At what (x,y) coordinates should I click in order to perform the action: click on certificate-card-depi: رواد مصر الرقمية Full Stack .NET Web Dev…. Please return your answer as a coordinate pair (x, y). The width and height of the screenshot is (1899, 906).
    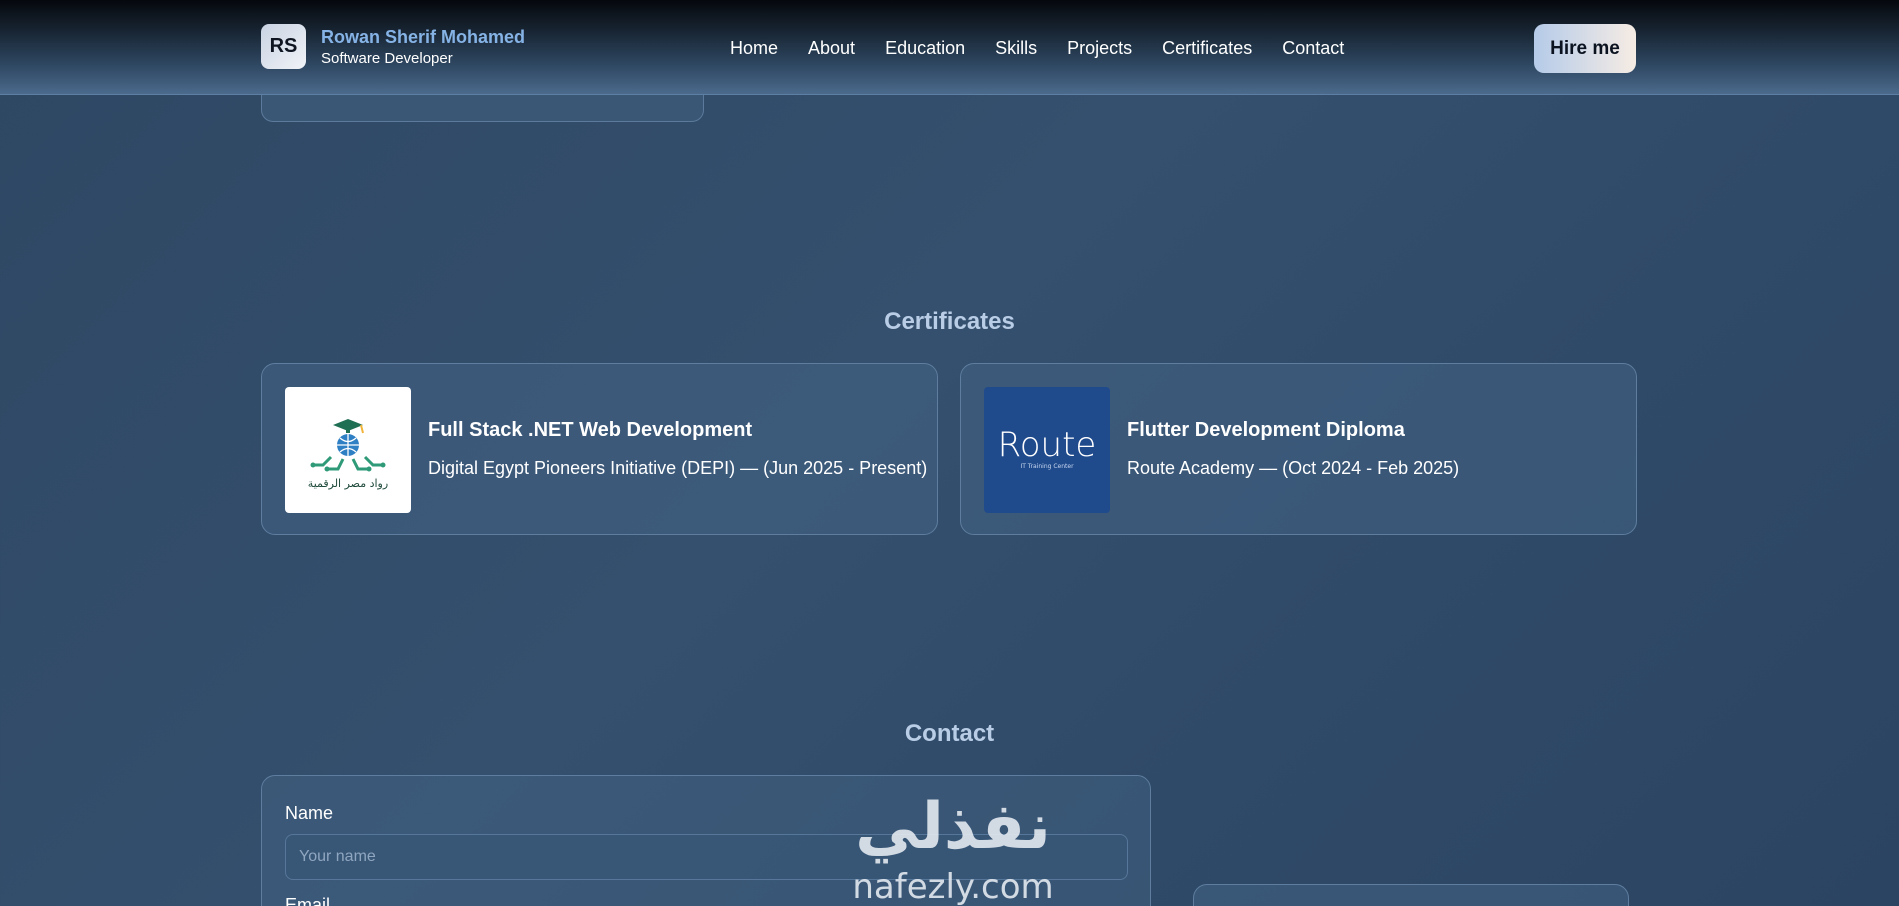
    Looking at the image, I should click on (599, 449).